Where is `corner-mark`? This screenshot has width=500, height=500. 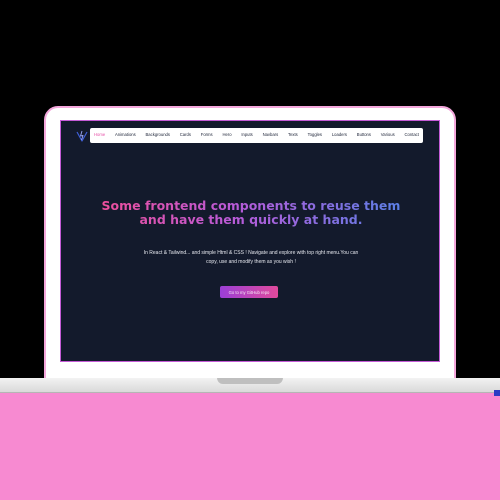 corner-mark is located at coordinates (497, 393).